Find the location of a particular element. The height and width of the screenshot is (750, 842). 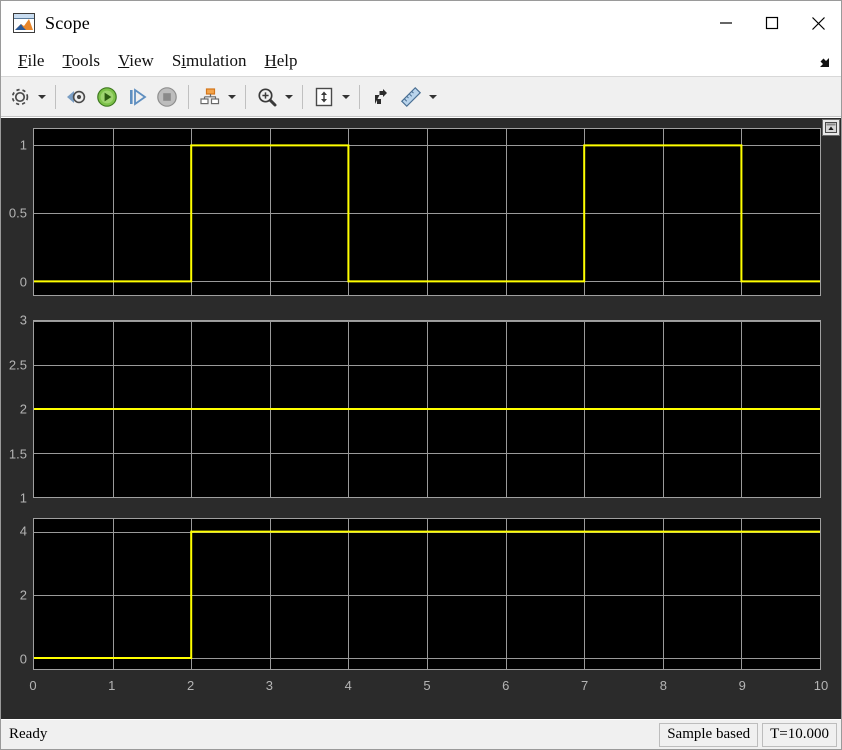

rewind-gear-icon is located at coordinates (76, 96).